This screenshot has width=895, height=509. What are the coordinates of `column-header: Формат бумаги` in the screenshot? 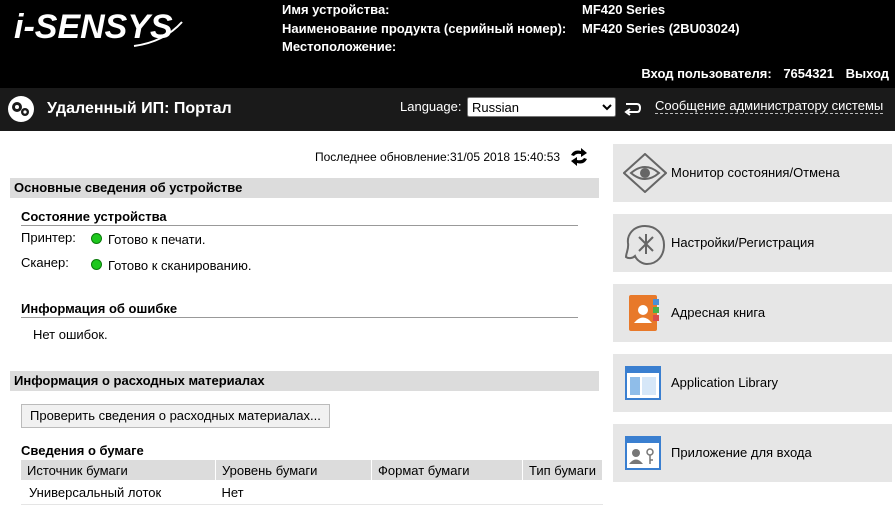 It's located at (447, 470).